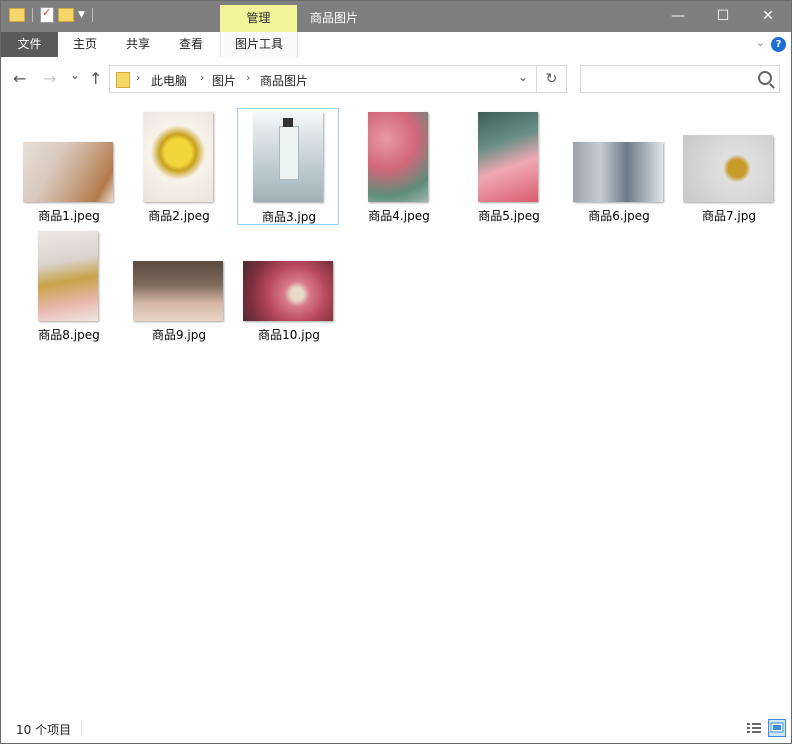 Image resolution: width=792 pixels, height=744 pixels. What do you see at coordinates (29, 44) in the screenshot?
I see `tab-file: 文件` at bounding box center [29, 44].